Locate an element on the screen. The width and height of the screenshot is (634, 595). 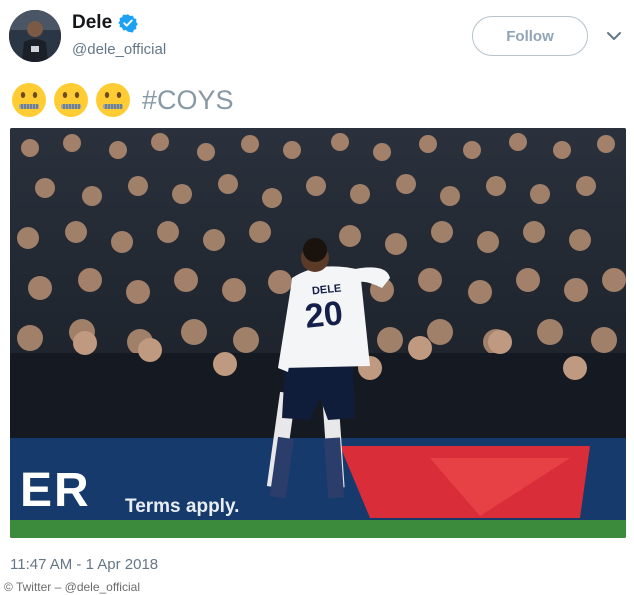
display-name: Dele is located at coordinates (92, 23).